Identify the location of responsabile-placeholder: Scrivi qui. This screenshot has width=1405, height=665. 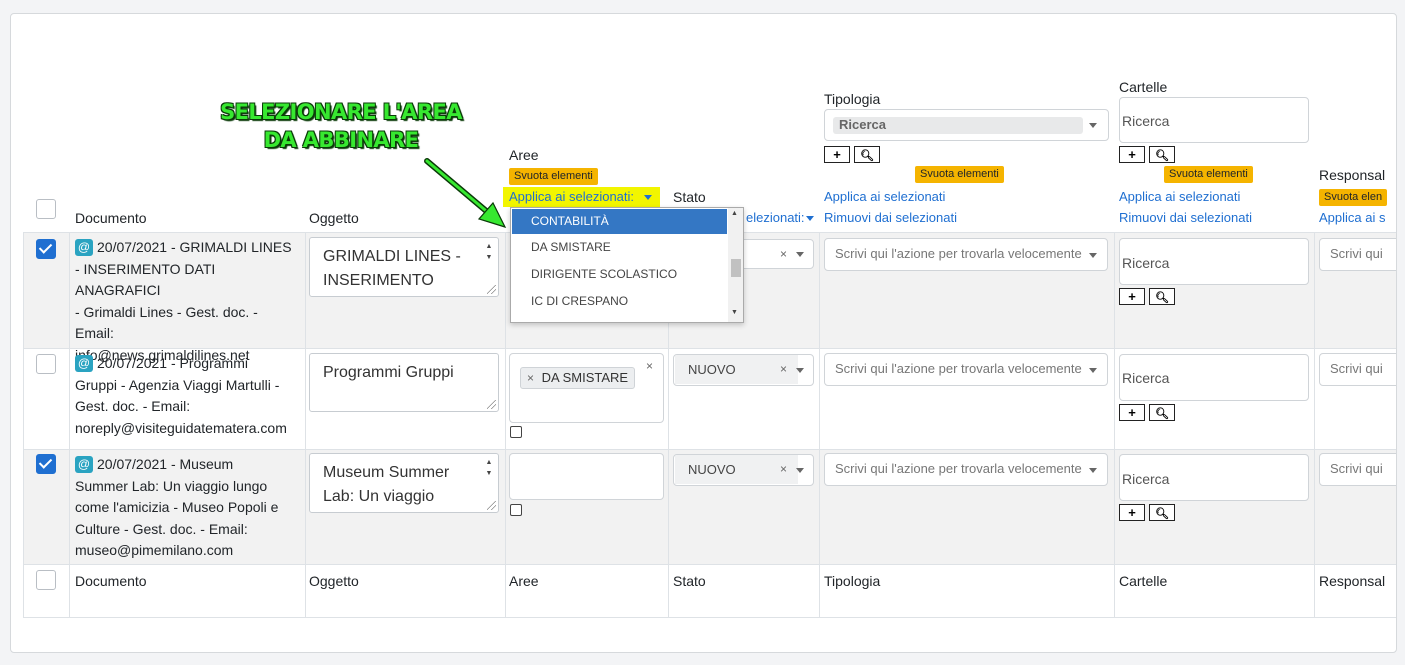
(1356, 468).